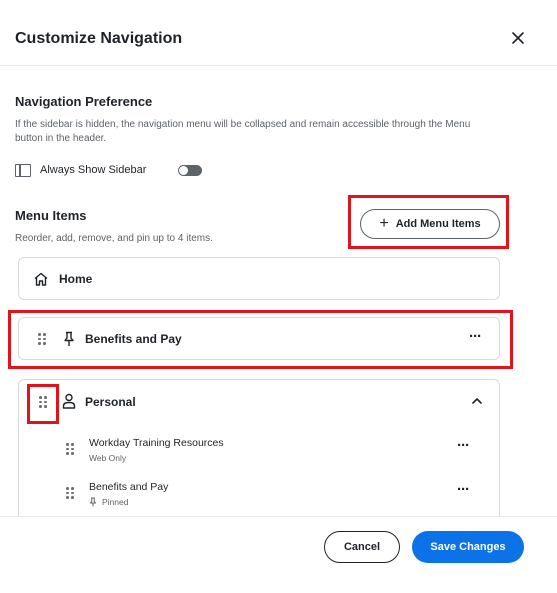  Describe the element at coordinates (278, 554) in the screenshot. I see `dialog-footer: Cancel Save Changes` at that location.